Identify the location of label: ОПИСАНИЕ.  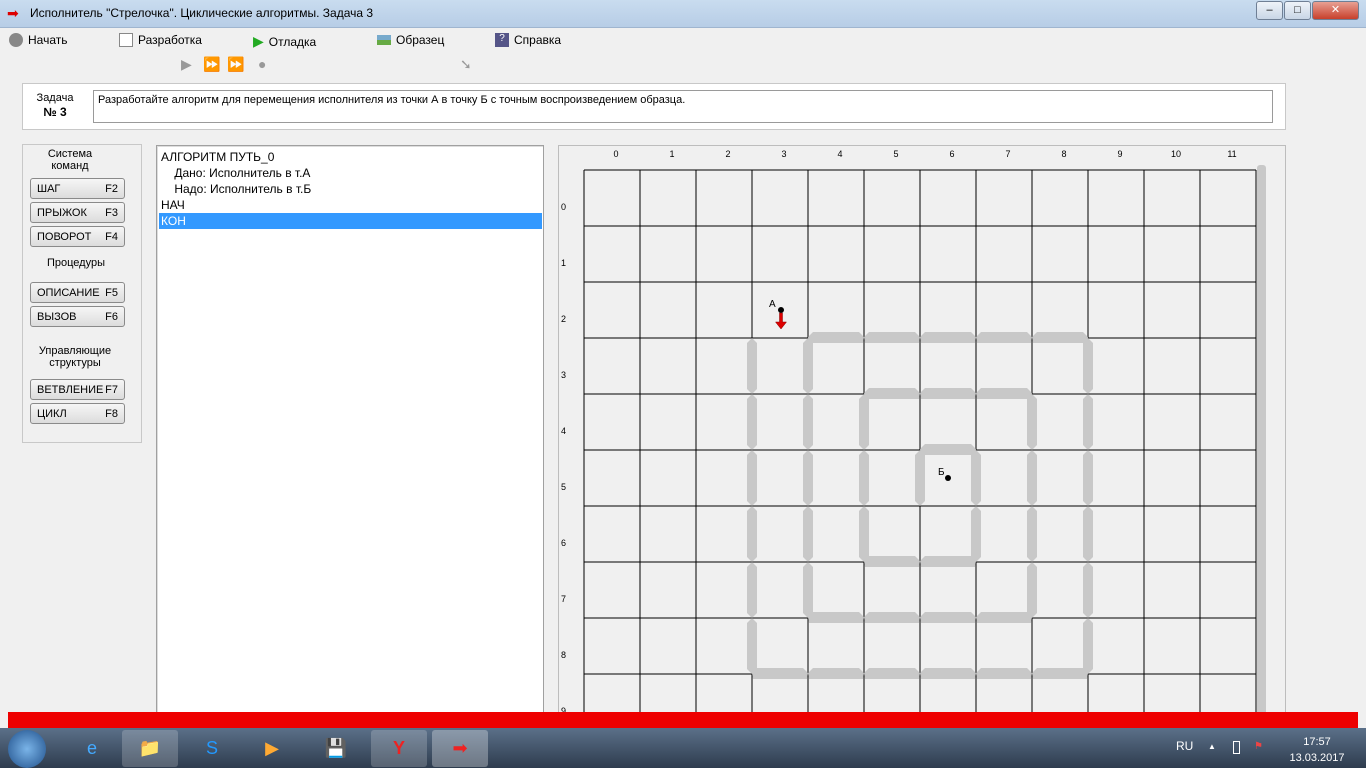
(68, 292).